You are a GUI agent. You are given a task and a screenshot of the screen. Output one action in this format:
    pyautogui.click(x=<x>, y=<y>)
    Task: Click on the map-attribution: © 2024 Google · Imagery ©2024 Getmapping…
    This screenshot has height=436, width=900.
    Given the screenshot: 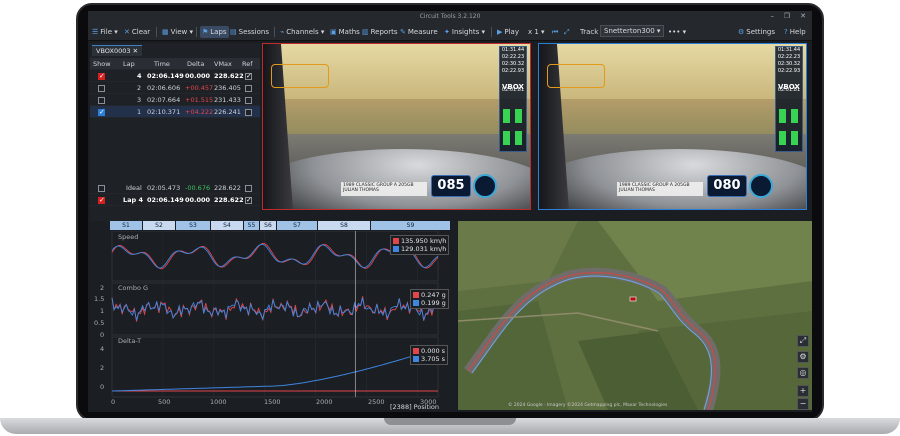 What is the action you would take?
    pyautogui.click(x=588, y=405)
    